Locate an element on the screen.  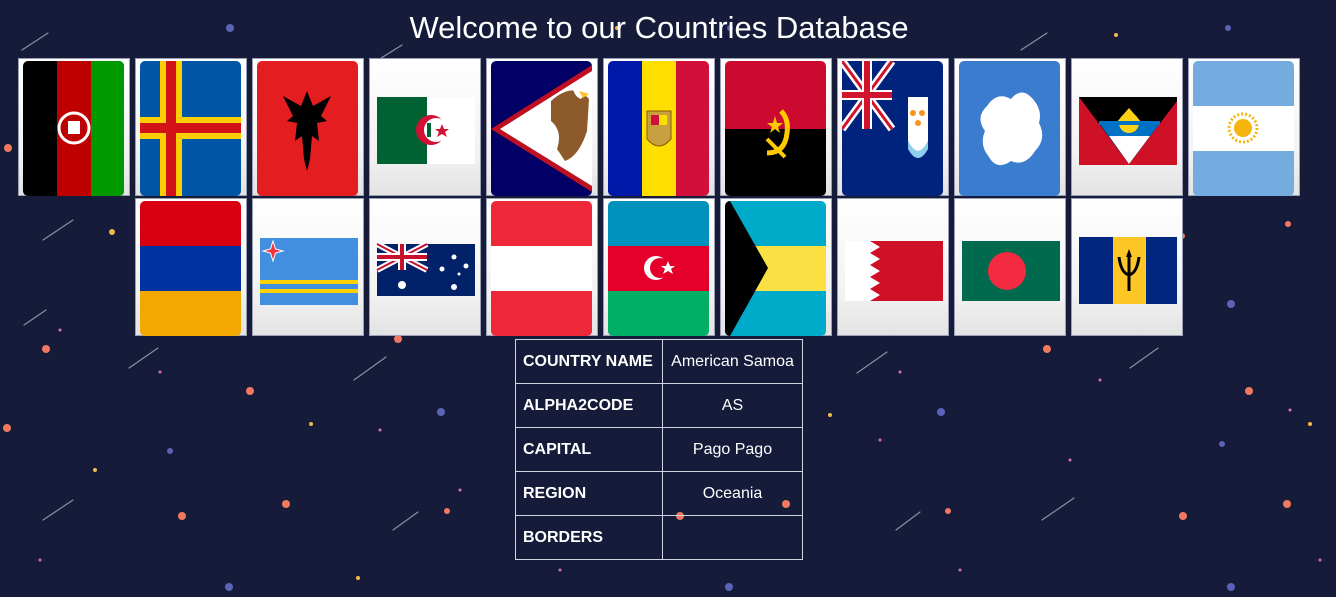
table-row: ALPHA2CODE AS is located at coordinates (659, 405).